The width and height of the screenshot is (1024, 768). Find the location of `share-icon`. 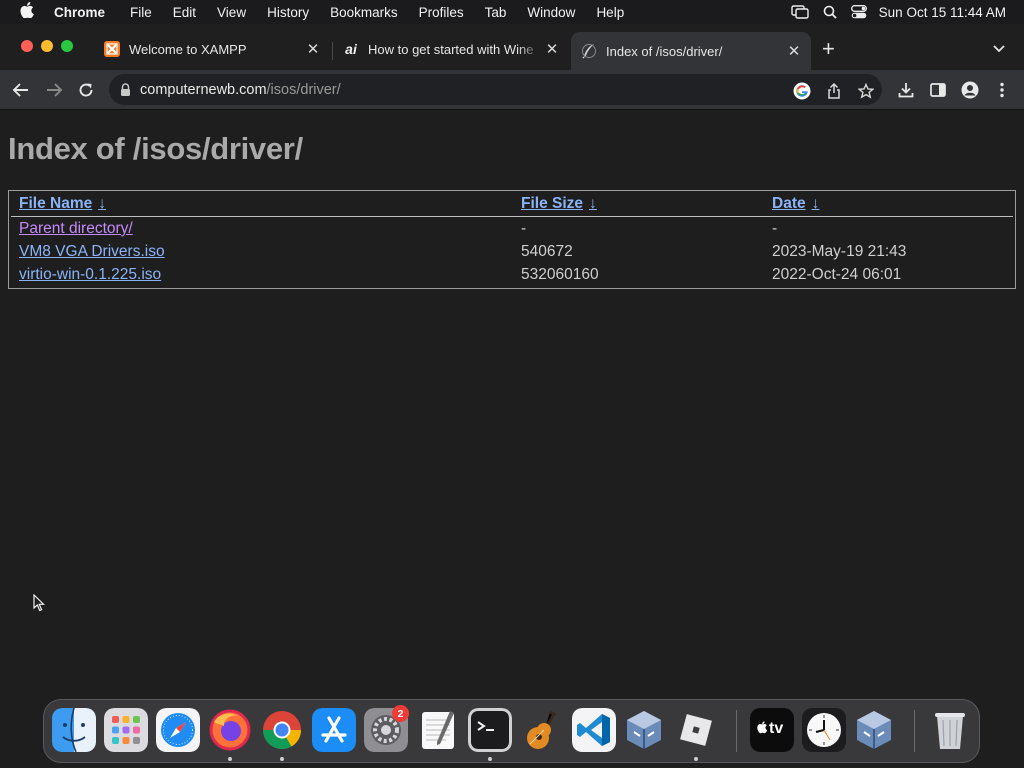

share-icon is located at coordinates (834, 91).